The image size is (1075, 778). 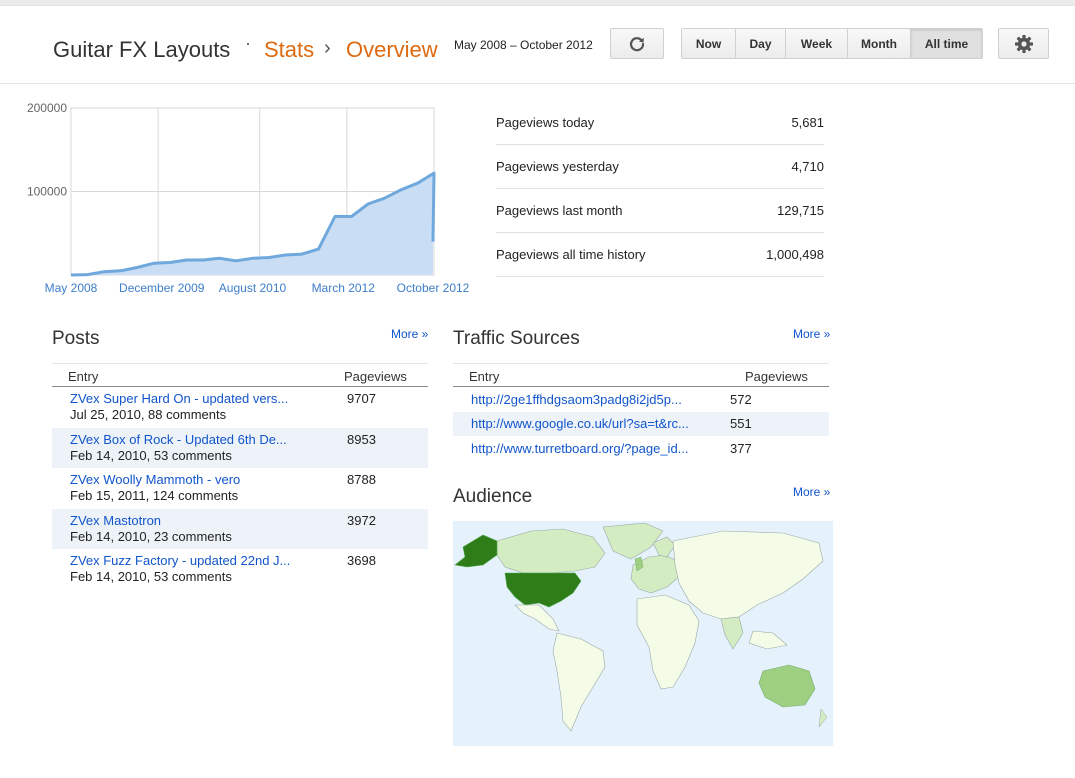 I want to click on range-day-button: Day, so click(x=761, y=43).